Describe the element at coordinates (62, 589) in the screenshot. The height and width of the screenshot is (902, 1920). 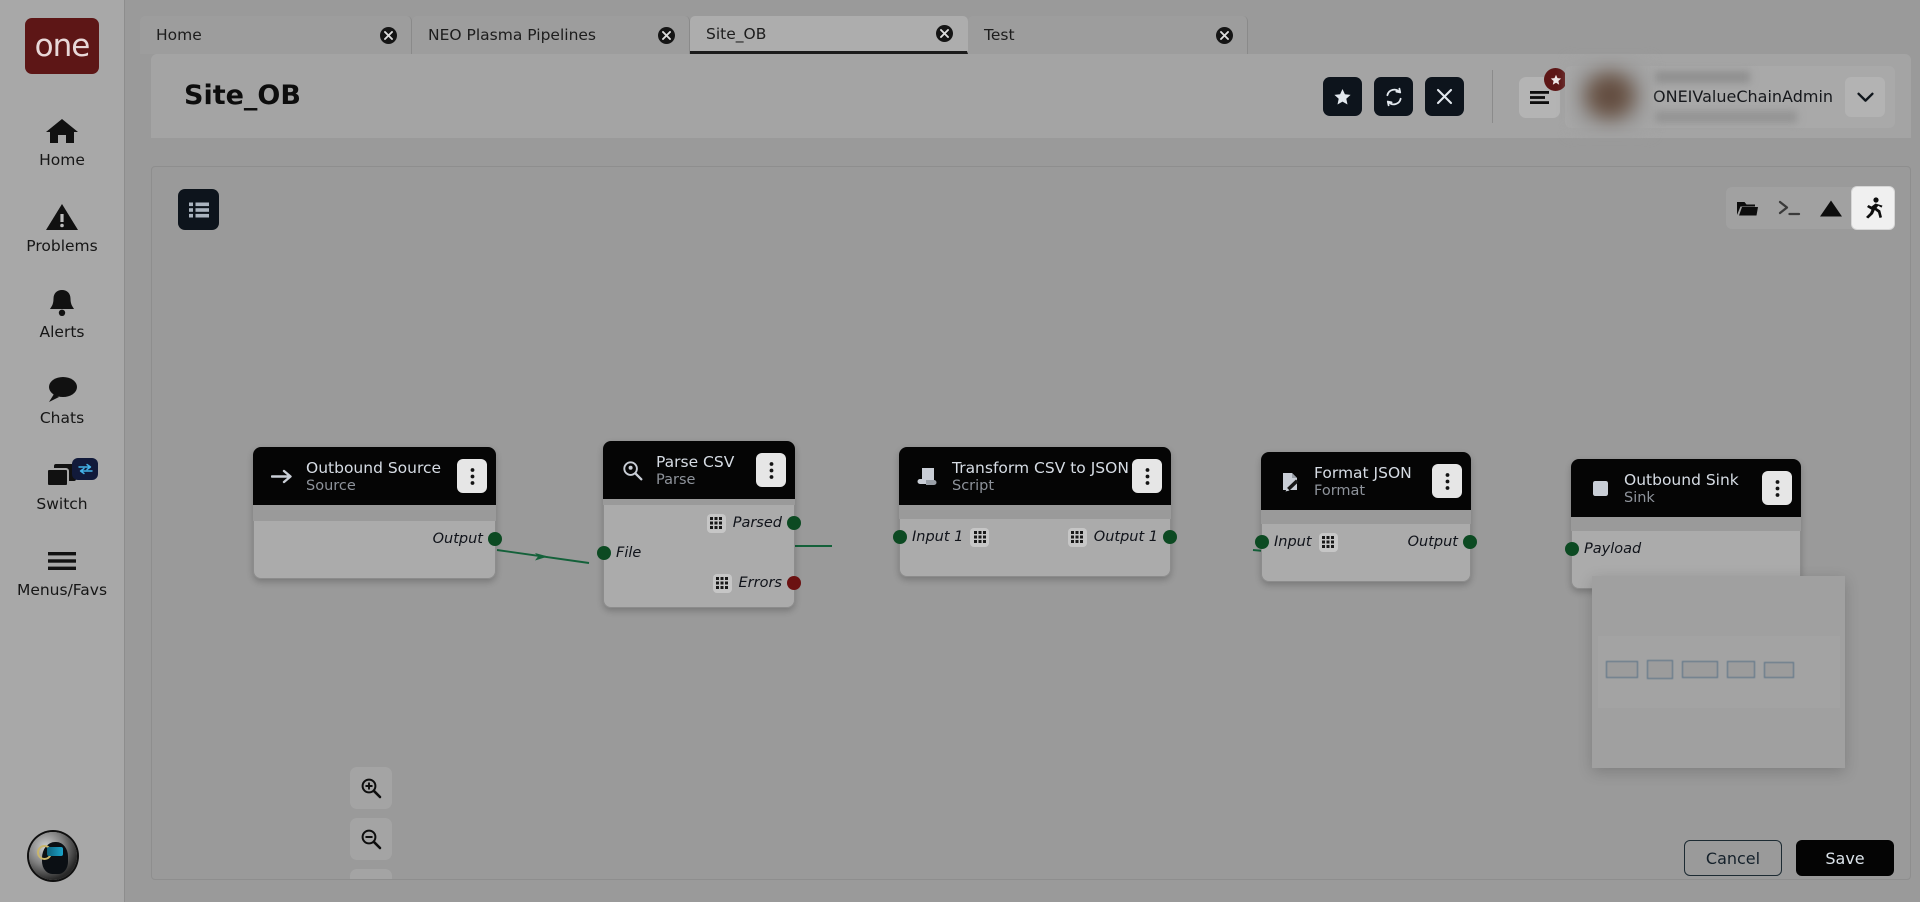
I see `sidebar-item-menus-favs-label: Menus/Favs` at that location.